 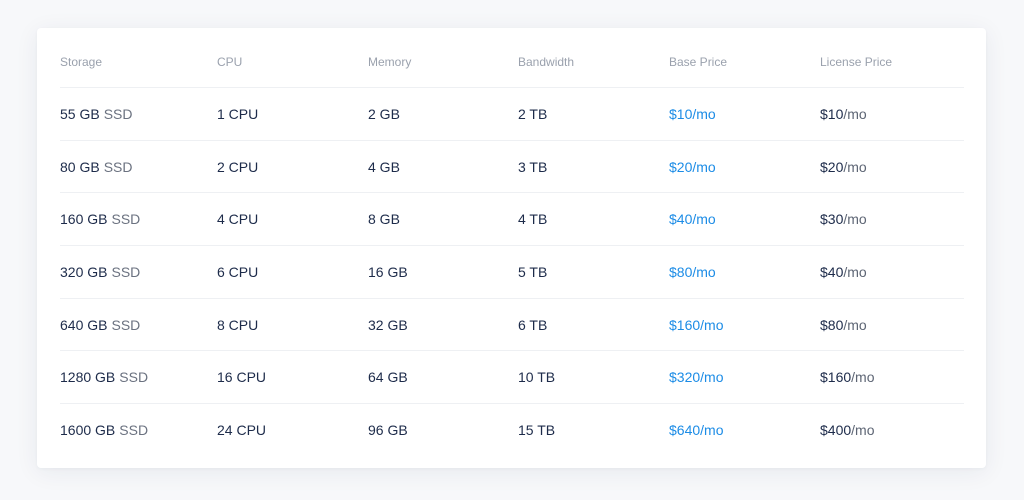 I want to click on cell-memory: 16 GB, so click(x=388, y=271).